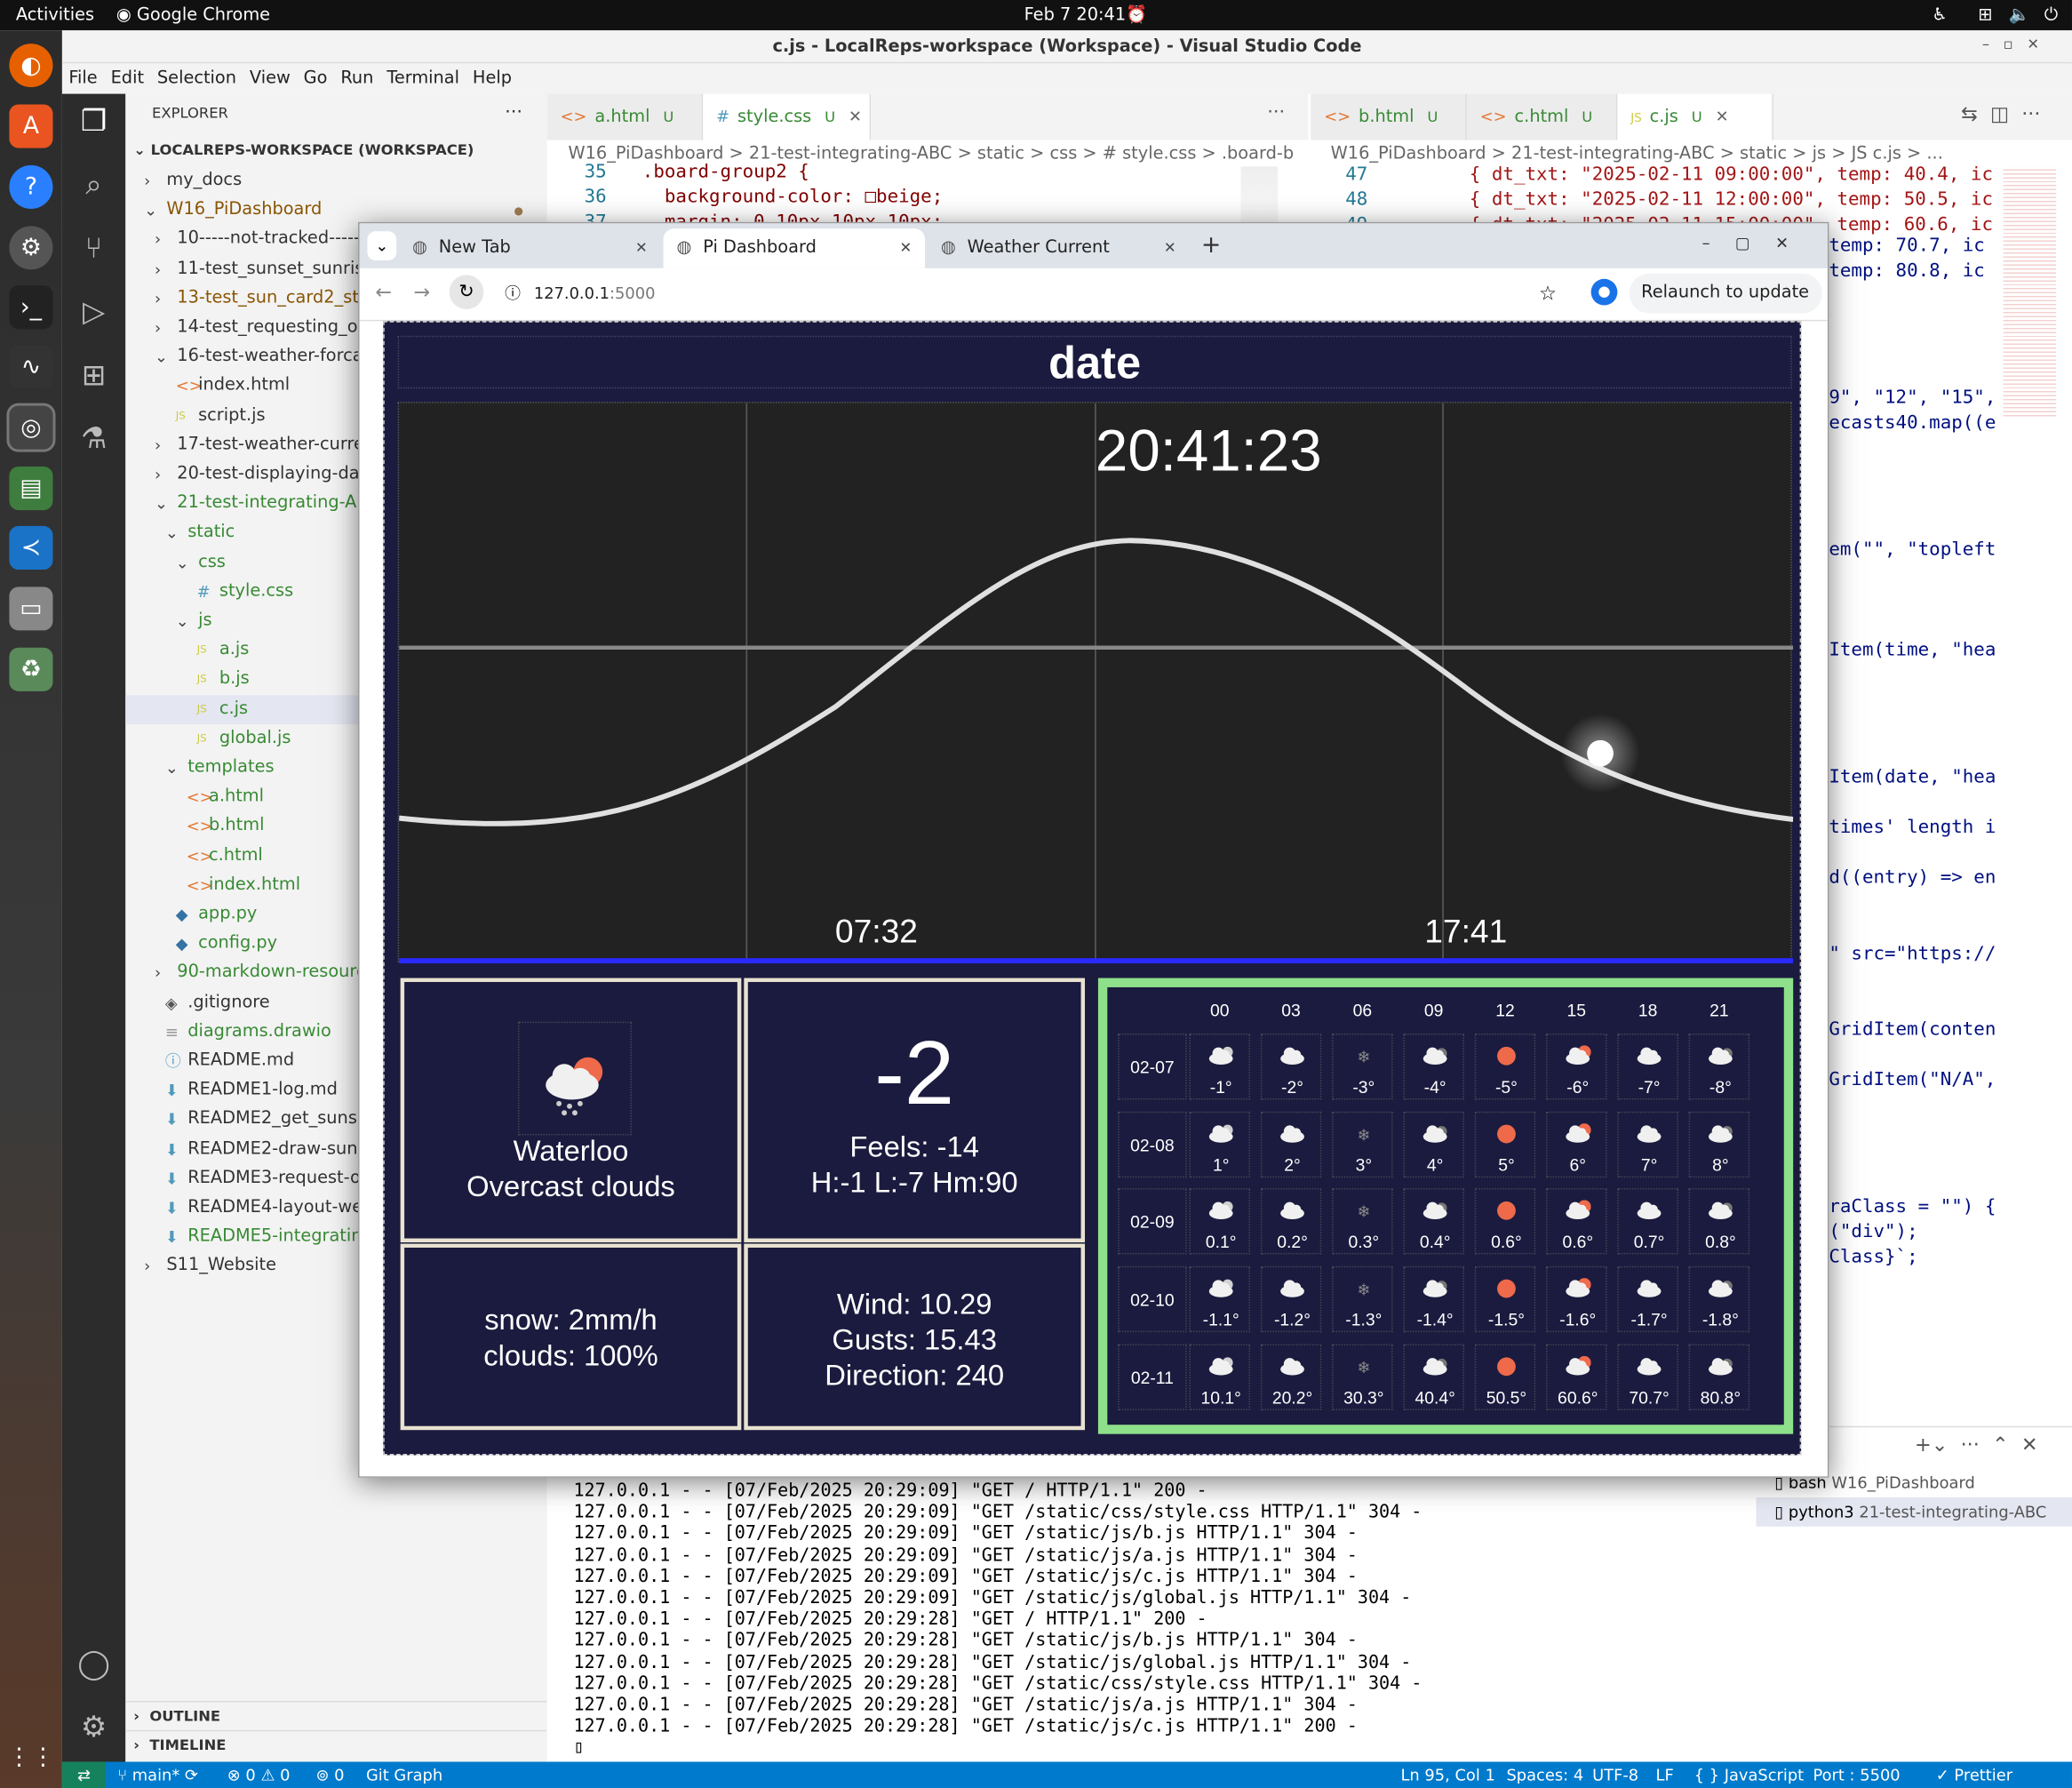 This screenshot has height=1788, width=2072. Describe the element at coordinates (197, 78) in the screenshot. I see `menu-selection: Selection` at that location.